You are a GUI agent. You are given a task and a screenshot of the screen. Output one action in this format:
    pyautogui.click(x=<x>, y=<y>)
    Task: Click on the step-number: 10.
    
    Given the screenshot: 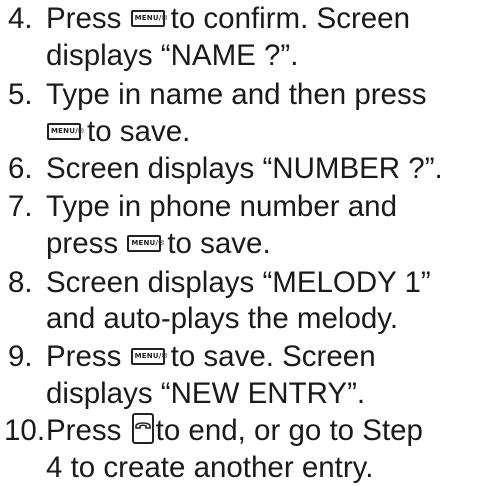 What is the action you would take?
    pyautogui.click(x=25, y=430)
    